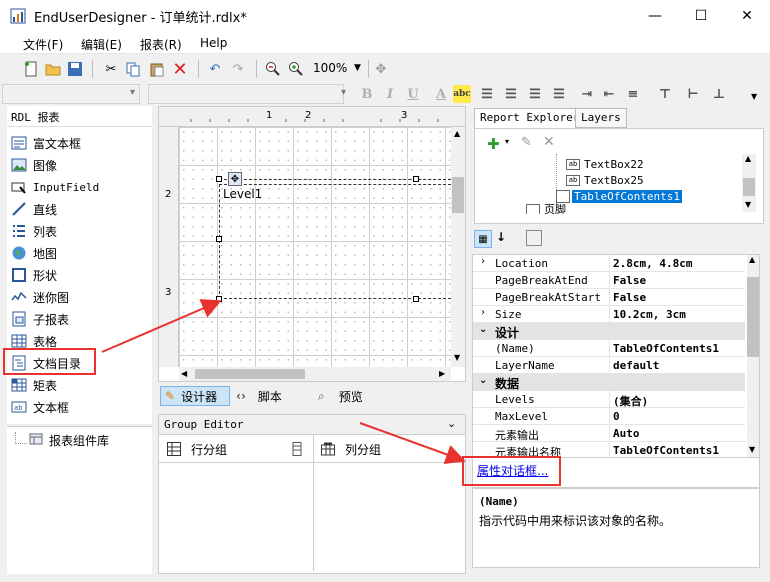  I want to click on copy-icon, so click(133, 69).